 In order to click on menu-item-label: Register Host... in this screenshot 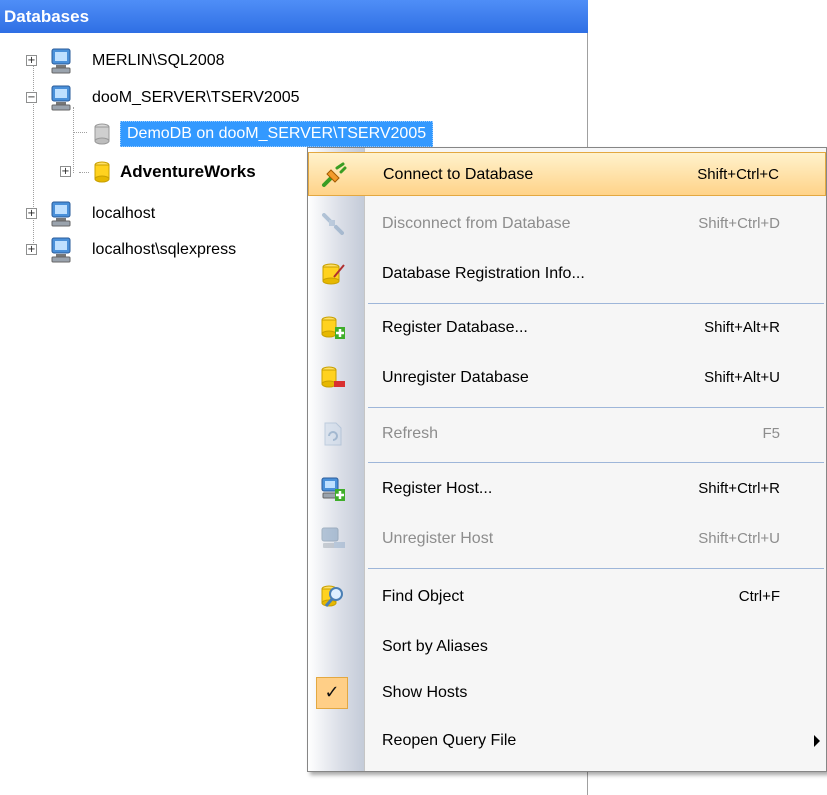, I will do `click(437, 488)`.